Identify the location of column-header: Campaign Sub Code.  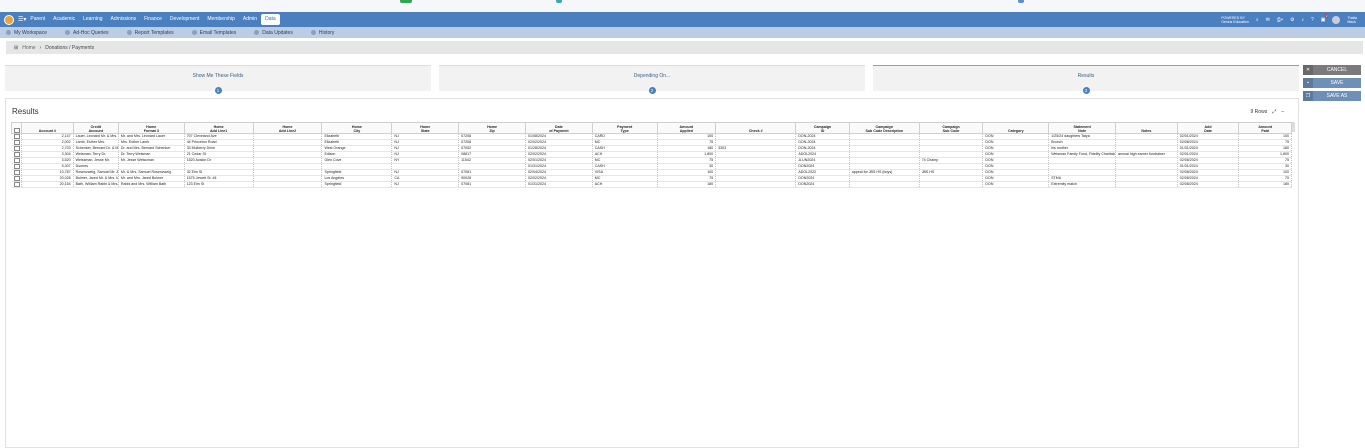
(951, 128).